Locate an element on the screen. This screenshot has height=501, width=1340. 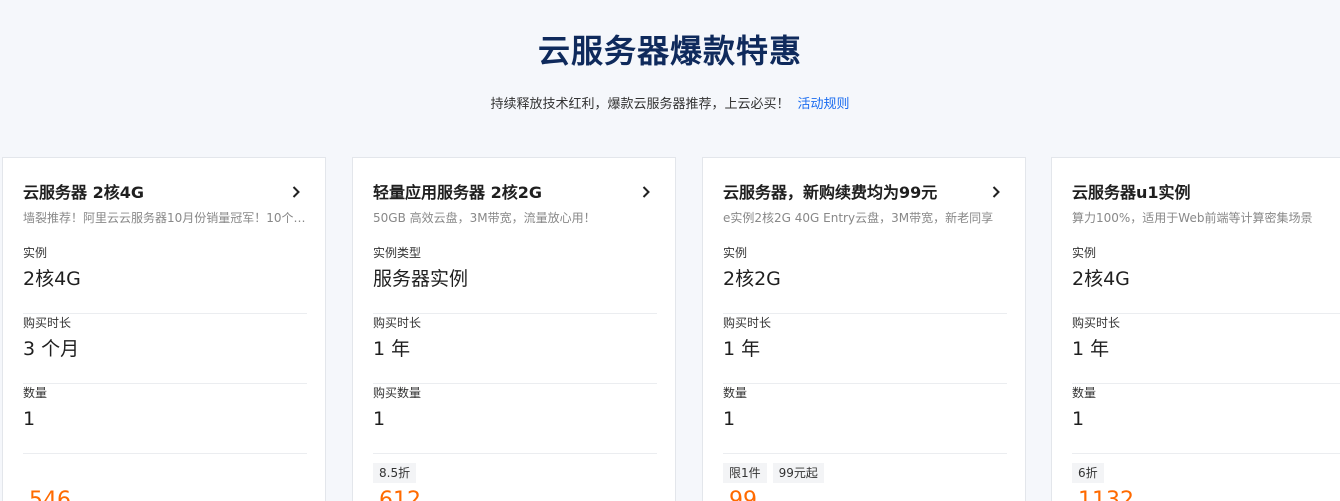
card-description: 墙裂推荐！阿里云云服务器10月份销量冠军！10个月以上 is located at coordinates (165, 218).